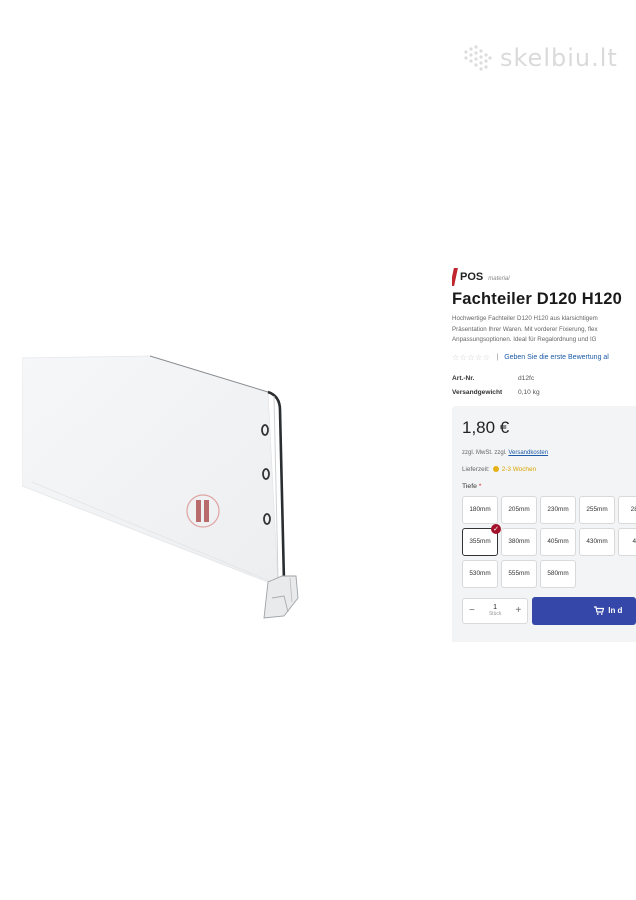 This screenshot has height=900, width=636. What do you see at coordinates (529, 392) in the screenshot?
I see `meta-value: 0,10 kg` at bounding box center [529, 392].